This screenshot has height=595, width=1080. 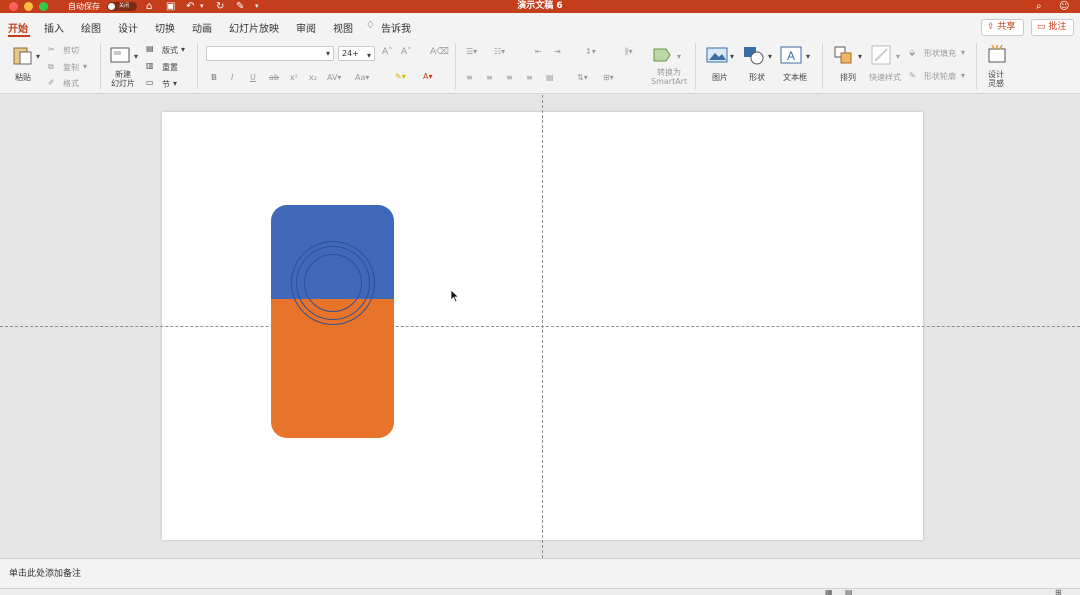 What do you see at coordinates (165, 27) in the screenshot?
I see `tab-transitions: 切换` at bounding box center [165, 27].